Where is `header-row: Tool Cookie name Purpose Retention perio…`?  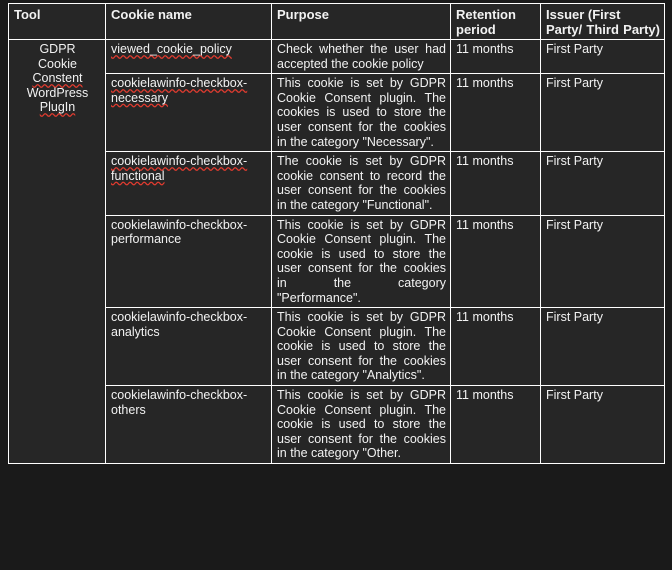 header-row: Tool Cookie name Purpose Retention perio… is located at coordinates (336, 21).